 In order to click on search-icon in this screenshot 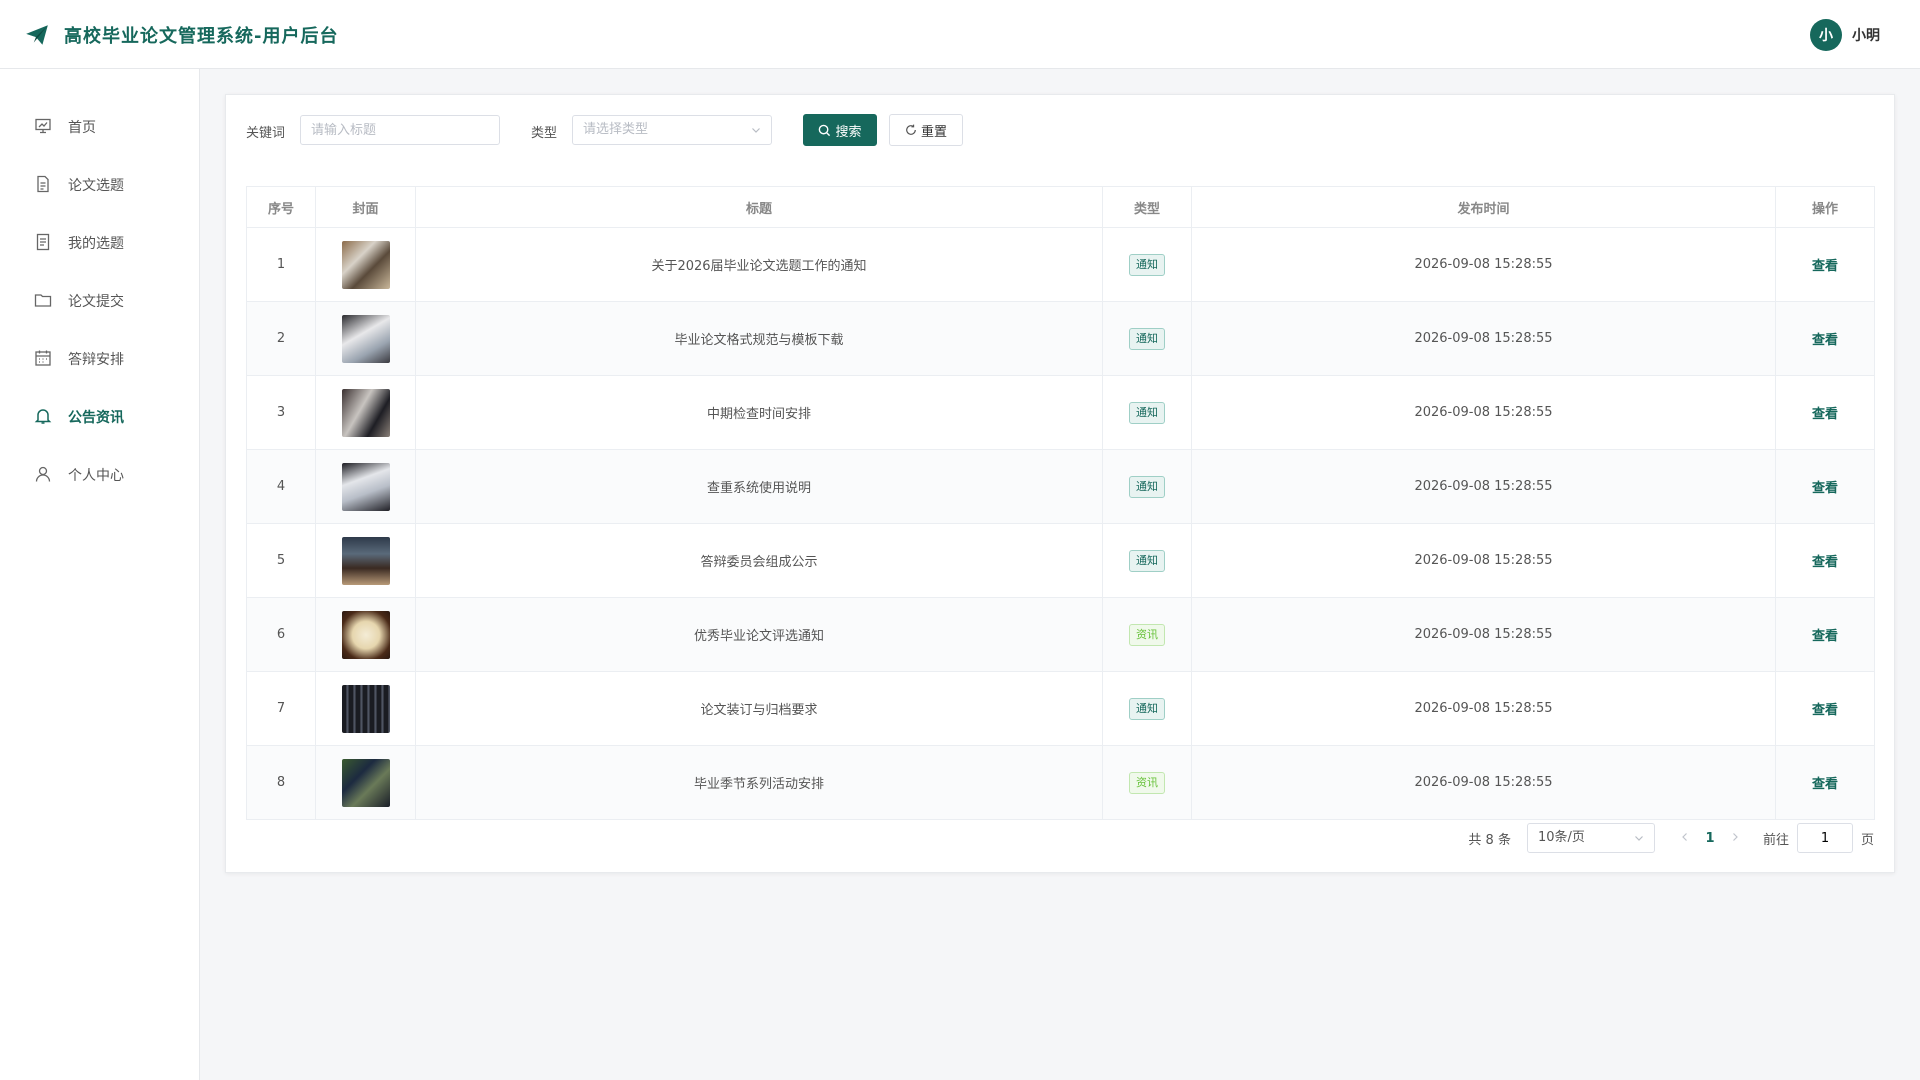, I will do `click(825, 130)`.